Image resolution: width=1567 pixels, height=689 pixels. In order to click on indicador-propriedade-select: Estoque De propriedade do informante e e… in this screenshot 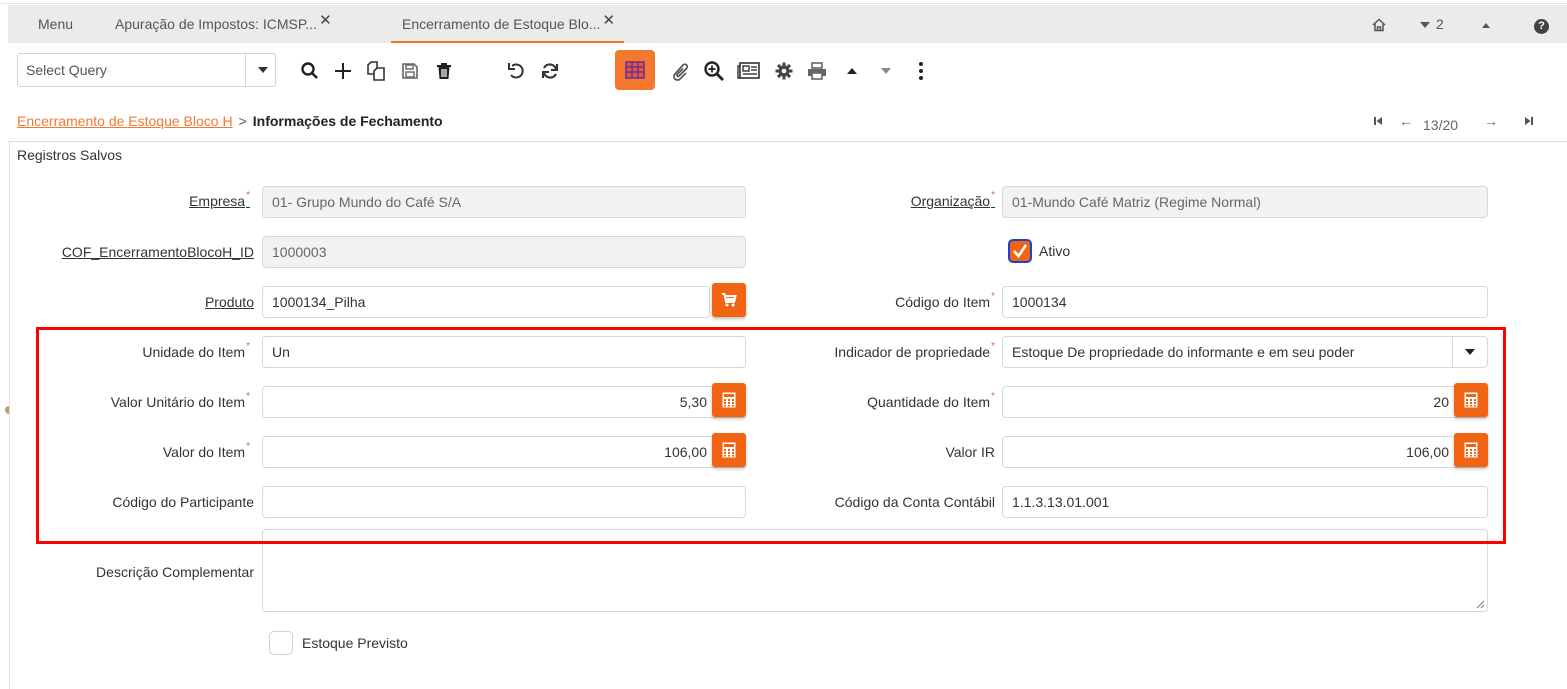, I will do `click(1245, 352)`.